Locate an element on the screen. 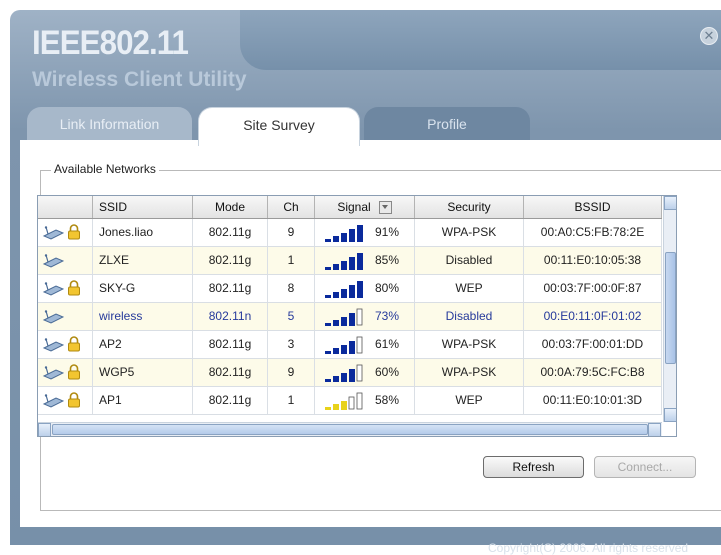 The height and width of the screenshot is (555, 721). signal-percent: 73% is located at coordinates (387, 316).